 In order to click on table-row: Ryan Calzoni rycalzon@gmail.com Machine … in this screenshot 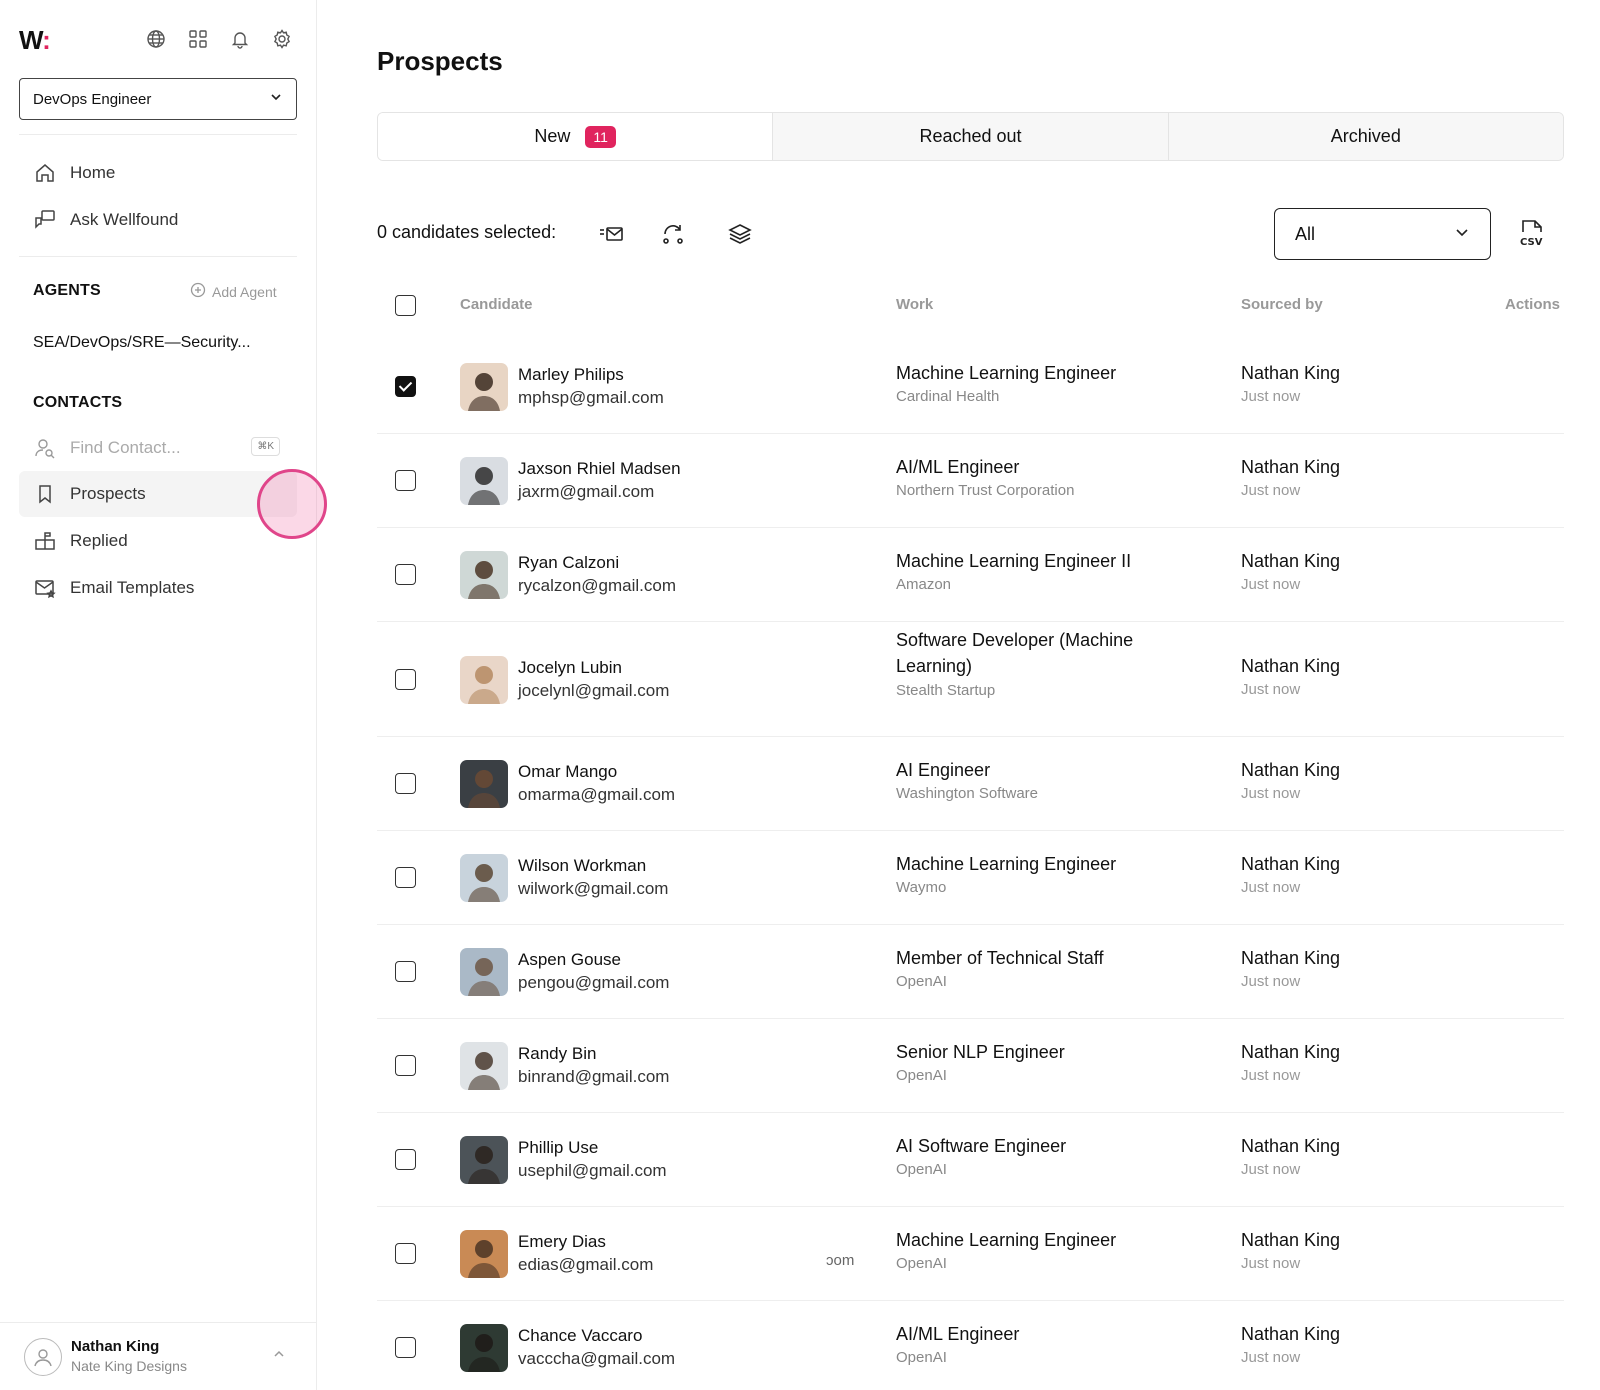, I will do `click(970, 575)`.